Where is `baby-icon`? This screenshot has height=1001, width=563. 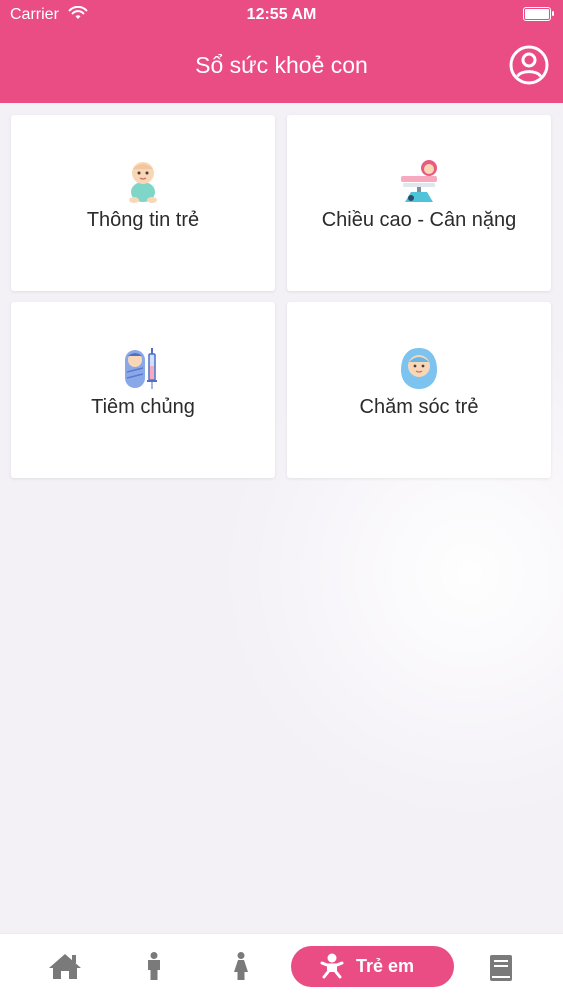 baby-icon is located at coordinates (332, 968).